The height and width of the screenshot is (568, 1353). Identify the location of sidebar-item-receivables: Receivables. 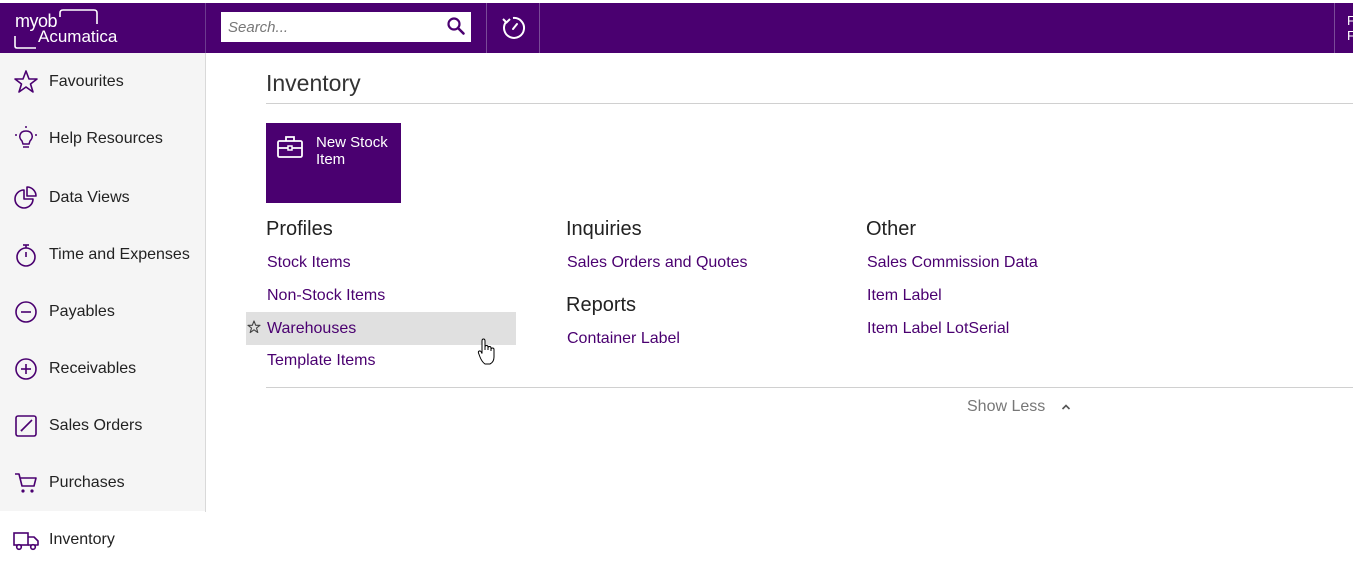
(102, 368).